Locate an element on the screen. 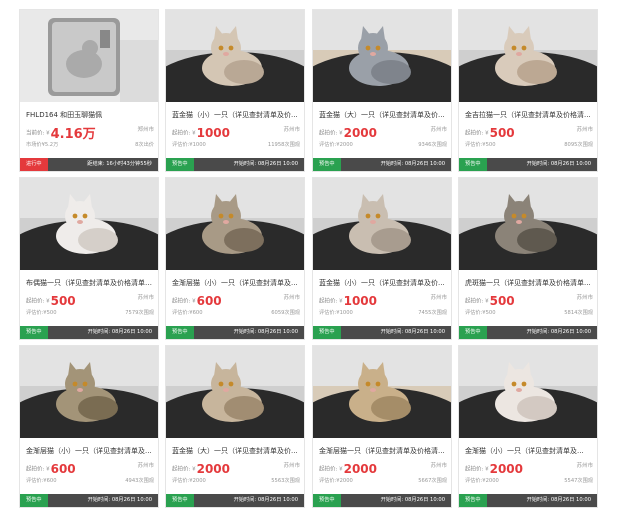 The image size is (634, 517). jade-pendant-photo is located at coordinates (89, 56).